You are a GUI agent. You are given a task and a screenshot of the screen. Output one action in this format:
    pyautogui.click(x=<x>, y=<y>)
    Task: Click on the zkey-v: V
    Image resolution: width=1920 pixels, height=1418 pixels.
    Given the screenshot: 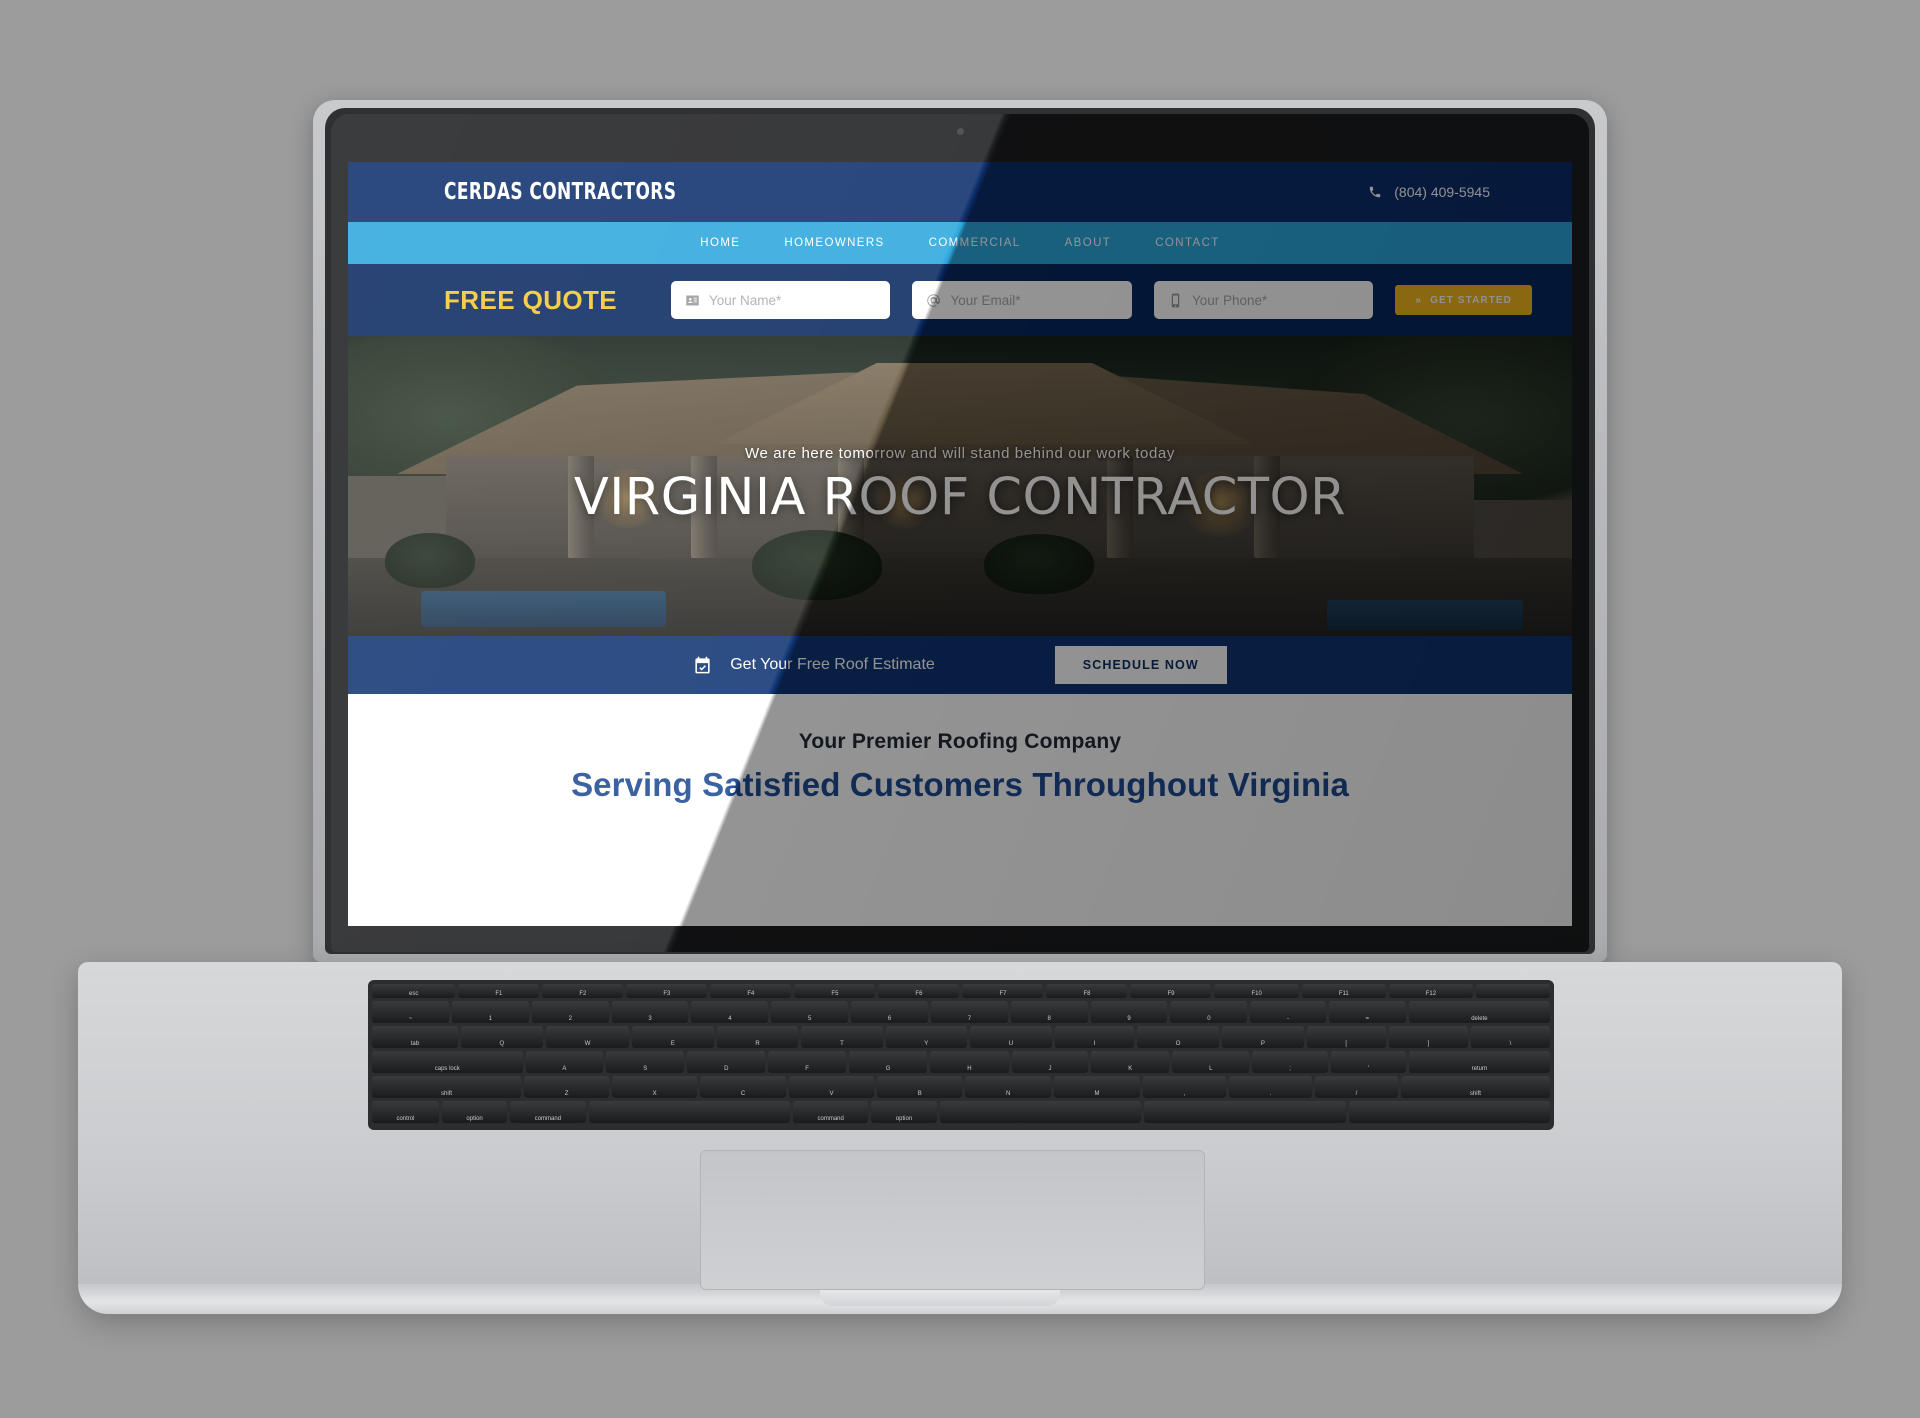 What is the action you would take?
    pyautogui.click(x=831, y=1087)
    